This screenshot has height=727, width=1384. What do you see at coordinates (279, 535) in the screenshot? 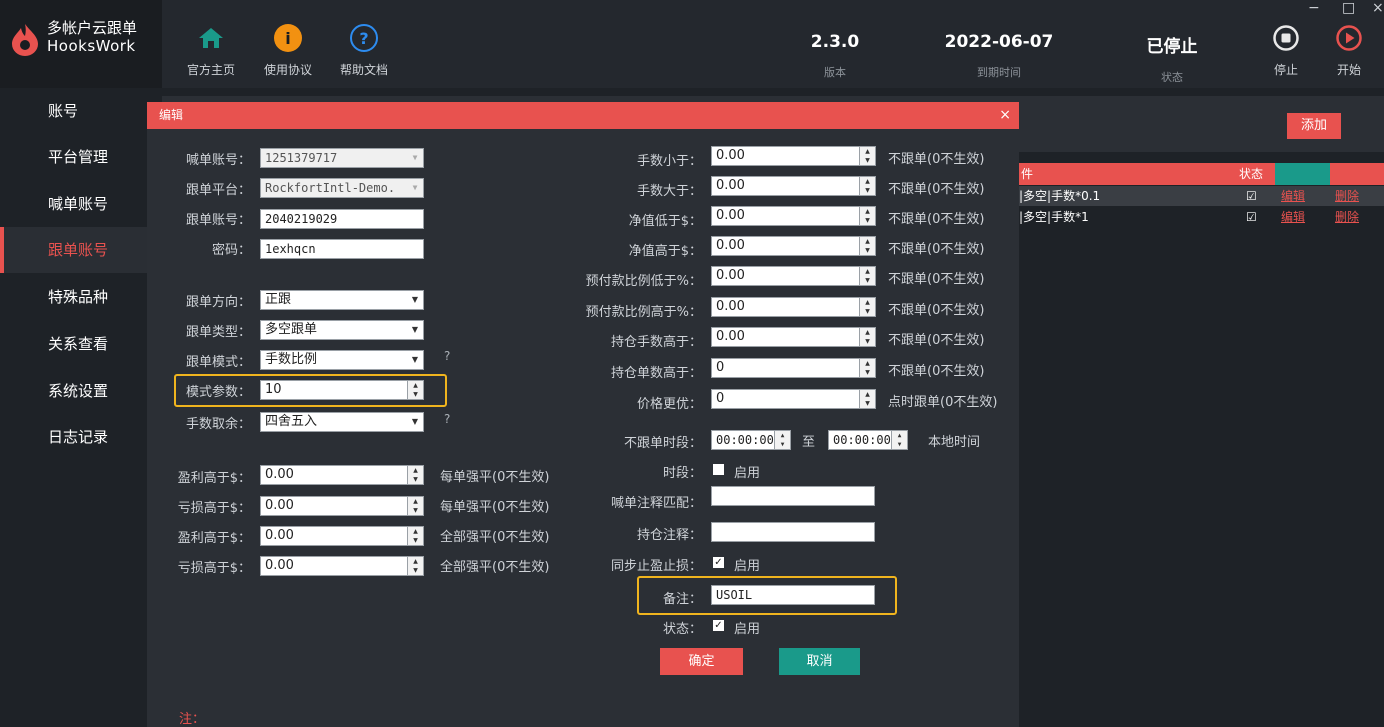
I see `pnl-value-3: 0.00` at bounding box center [279, 535].